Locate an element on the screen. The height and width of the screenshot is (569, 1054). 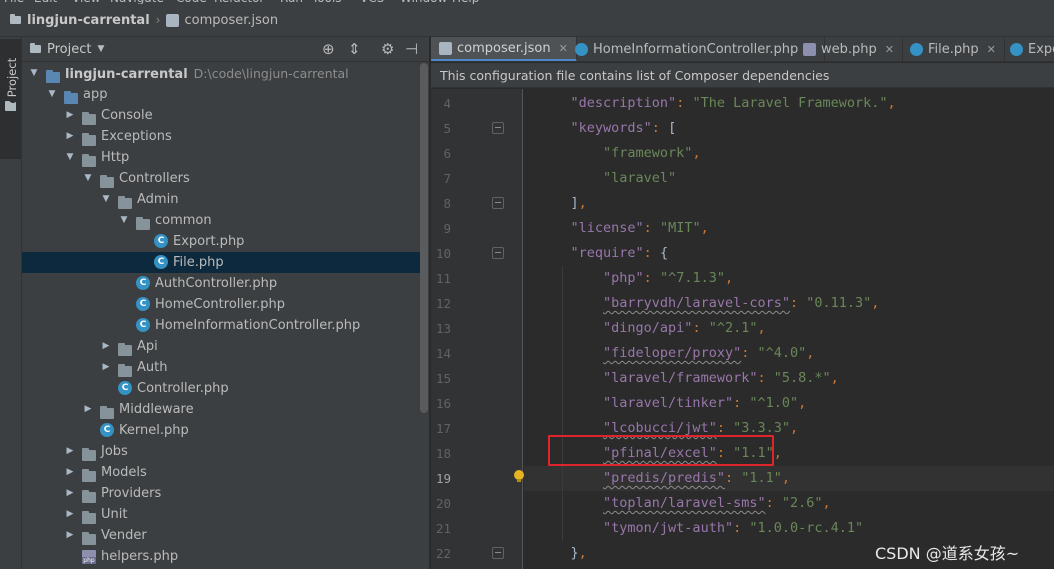
tree-item-label: Console is located at coordinates (127, 115).